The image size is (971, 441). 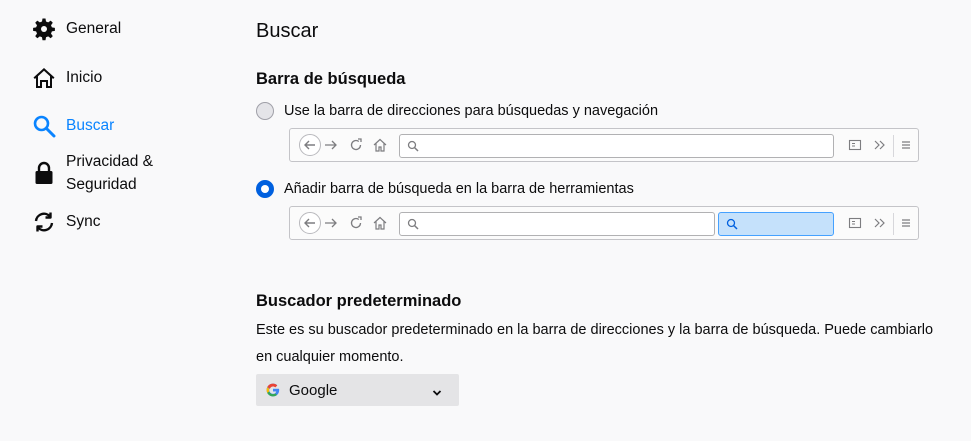 What do you see at coordinates (83, 221) in the screenshot?
I see `sidebar-item-label: Sync` at bounding box center [83, 221].